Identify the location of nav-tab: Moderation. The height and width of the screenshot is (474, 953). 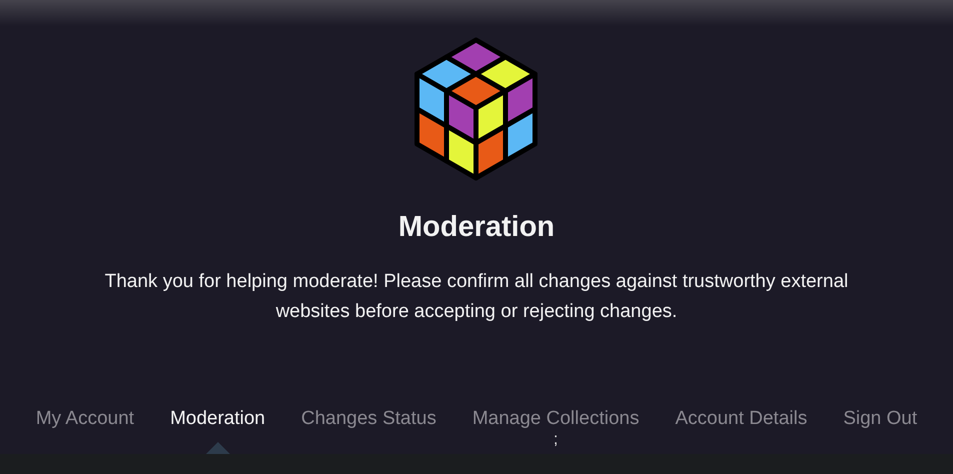
(218, 419).